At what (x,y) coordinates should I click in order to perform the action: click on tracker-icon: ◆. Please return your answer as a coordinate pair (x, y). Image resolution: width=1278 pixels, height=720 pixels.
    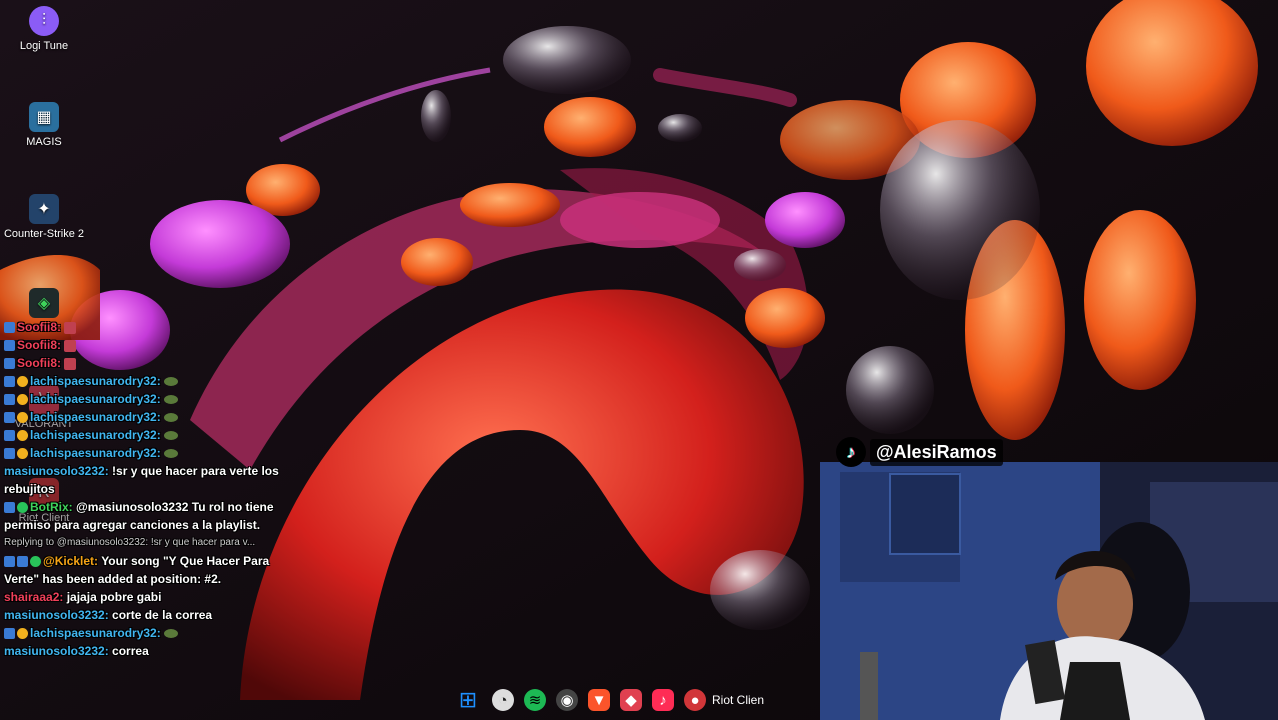
    Looking at the image, I should click on (631, 700).